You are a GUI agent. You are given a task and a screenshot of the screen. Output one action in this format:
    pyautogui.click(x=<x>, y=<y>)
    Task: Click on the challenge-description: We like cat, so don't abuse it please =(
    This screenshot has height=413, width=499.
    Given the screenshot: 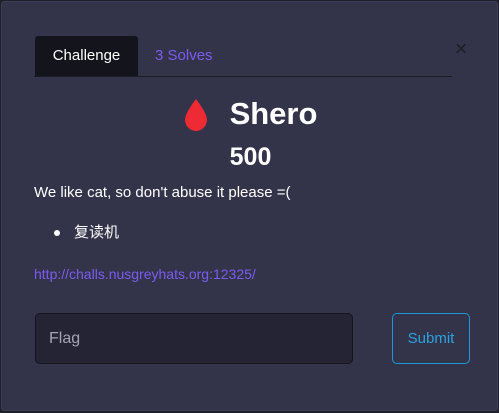 What is the action you would take?
    pyautogui.click(x=162, y=192)
    